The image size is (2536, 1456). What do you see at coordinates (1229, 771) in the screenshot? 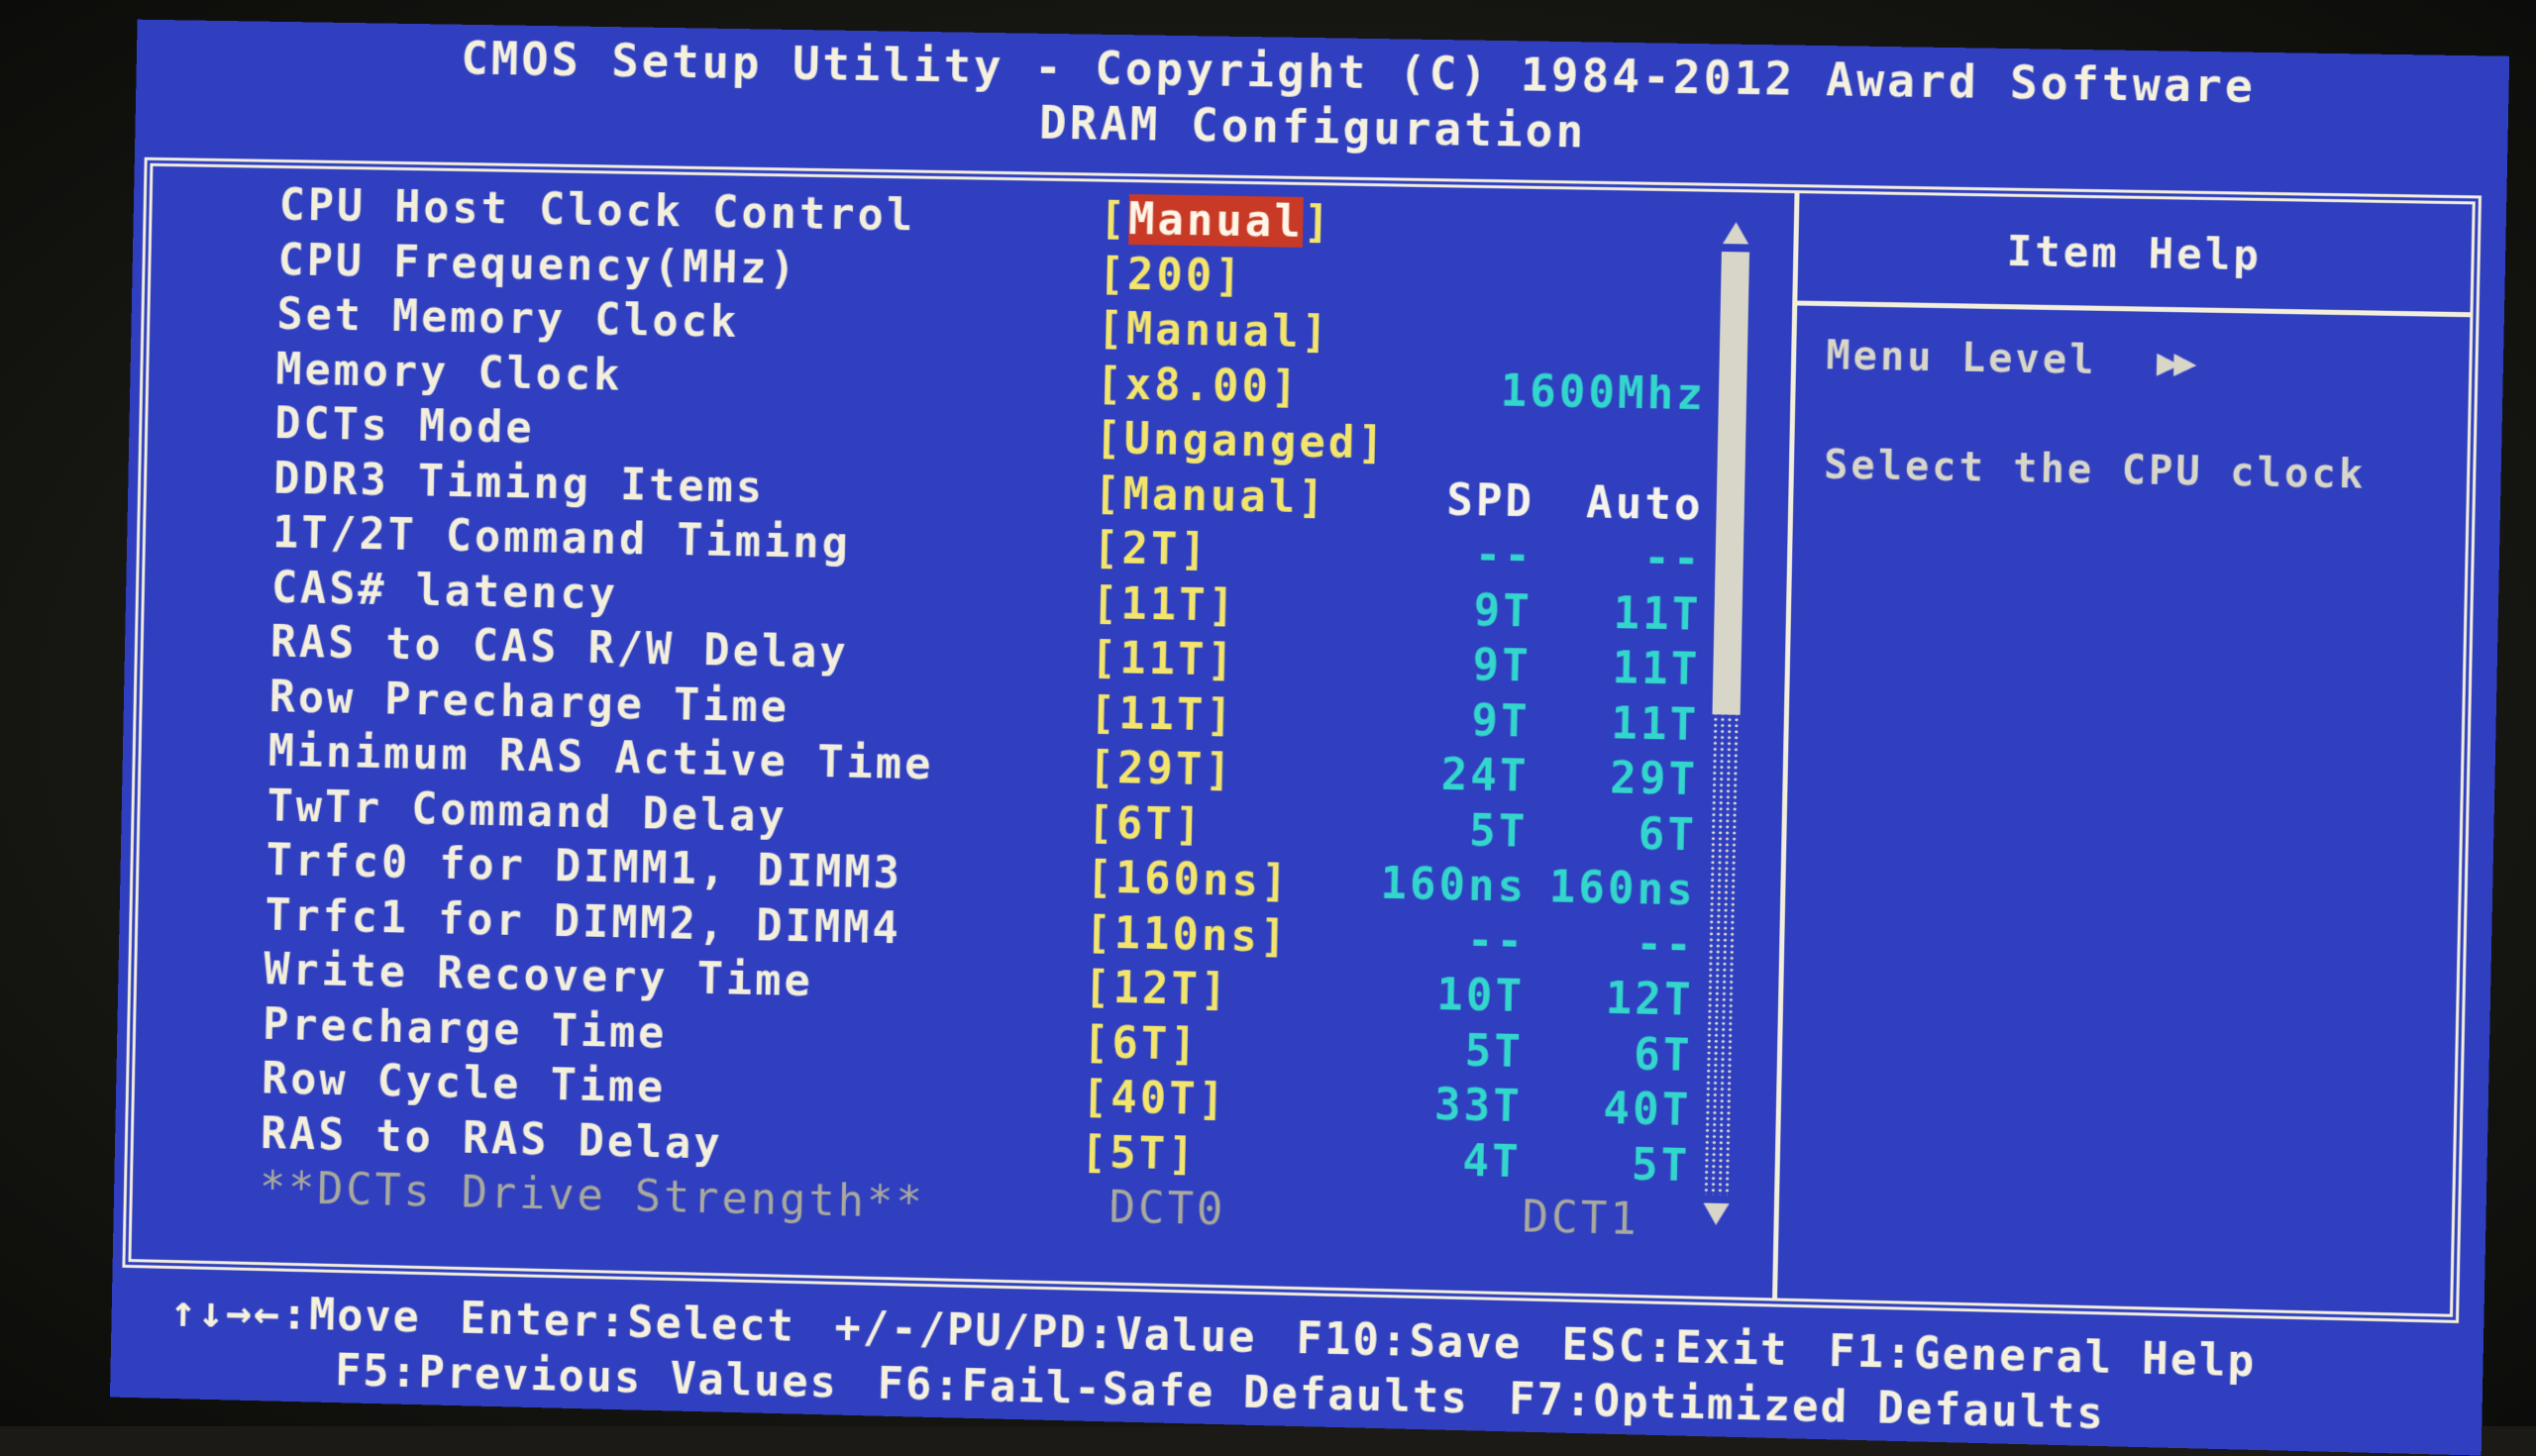
I see `setting-value: [29T]` at bounding box center [1229, 771].